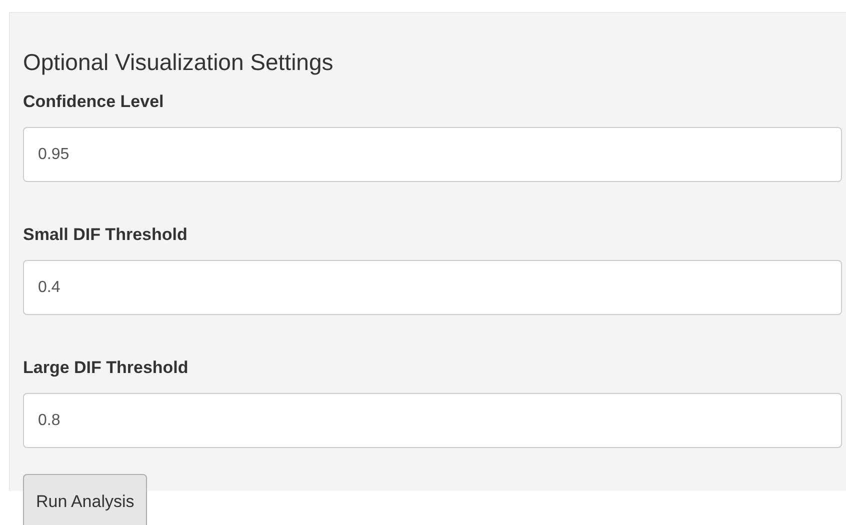 The height and width of the screenshot is (525, 846). What do you see at coordinates (105, 368) in the screenshot?
I see `field-label: Large DIF Threshold` at bounding box center [105, 368].